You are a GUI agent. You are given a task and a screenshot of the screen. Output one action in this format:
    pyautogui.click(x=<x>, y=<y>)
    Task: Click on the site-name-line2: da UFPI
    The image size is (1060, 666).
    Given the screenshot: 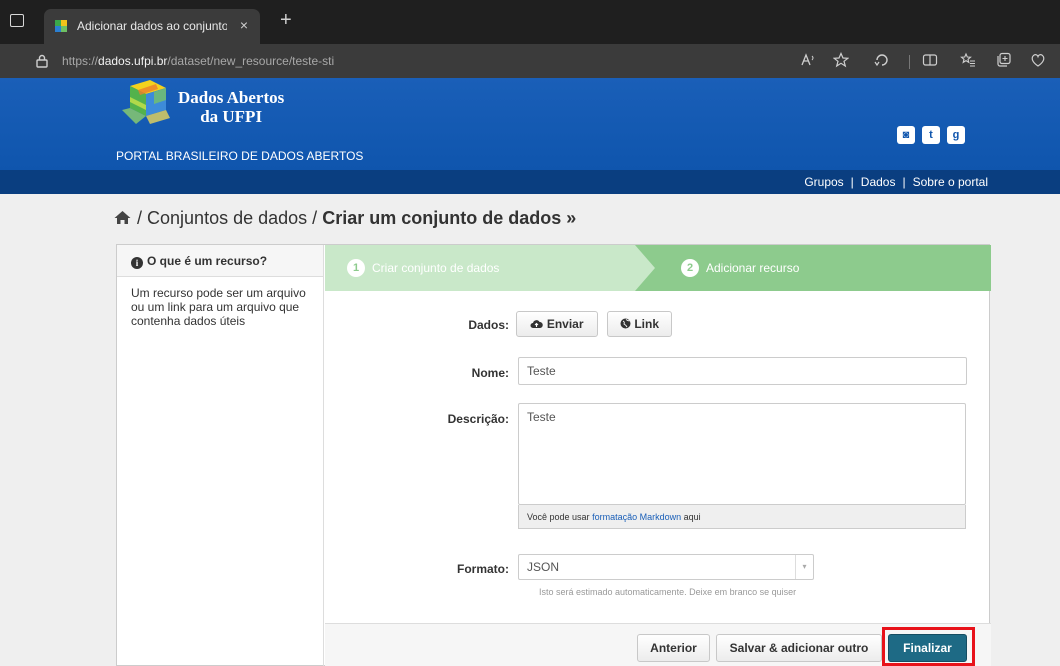 What is the action you would take?
    pyautogui.click(x=231, y=116)
    